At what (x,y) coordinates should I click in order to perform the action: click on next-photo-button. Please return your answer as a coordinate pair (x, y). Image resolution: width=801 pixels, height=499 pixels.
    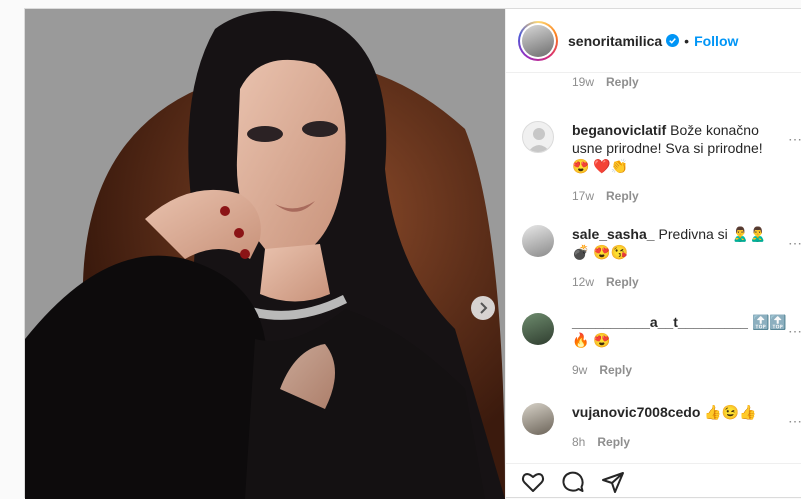
    Looking at the image, I should click on (483, 308).